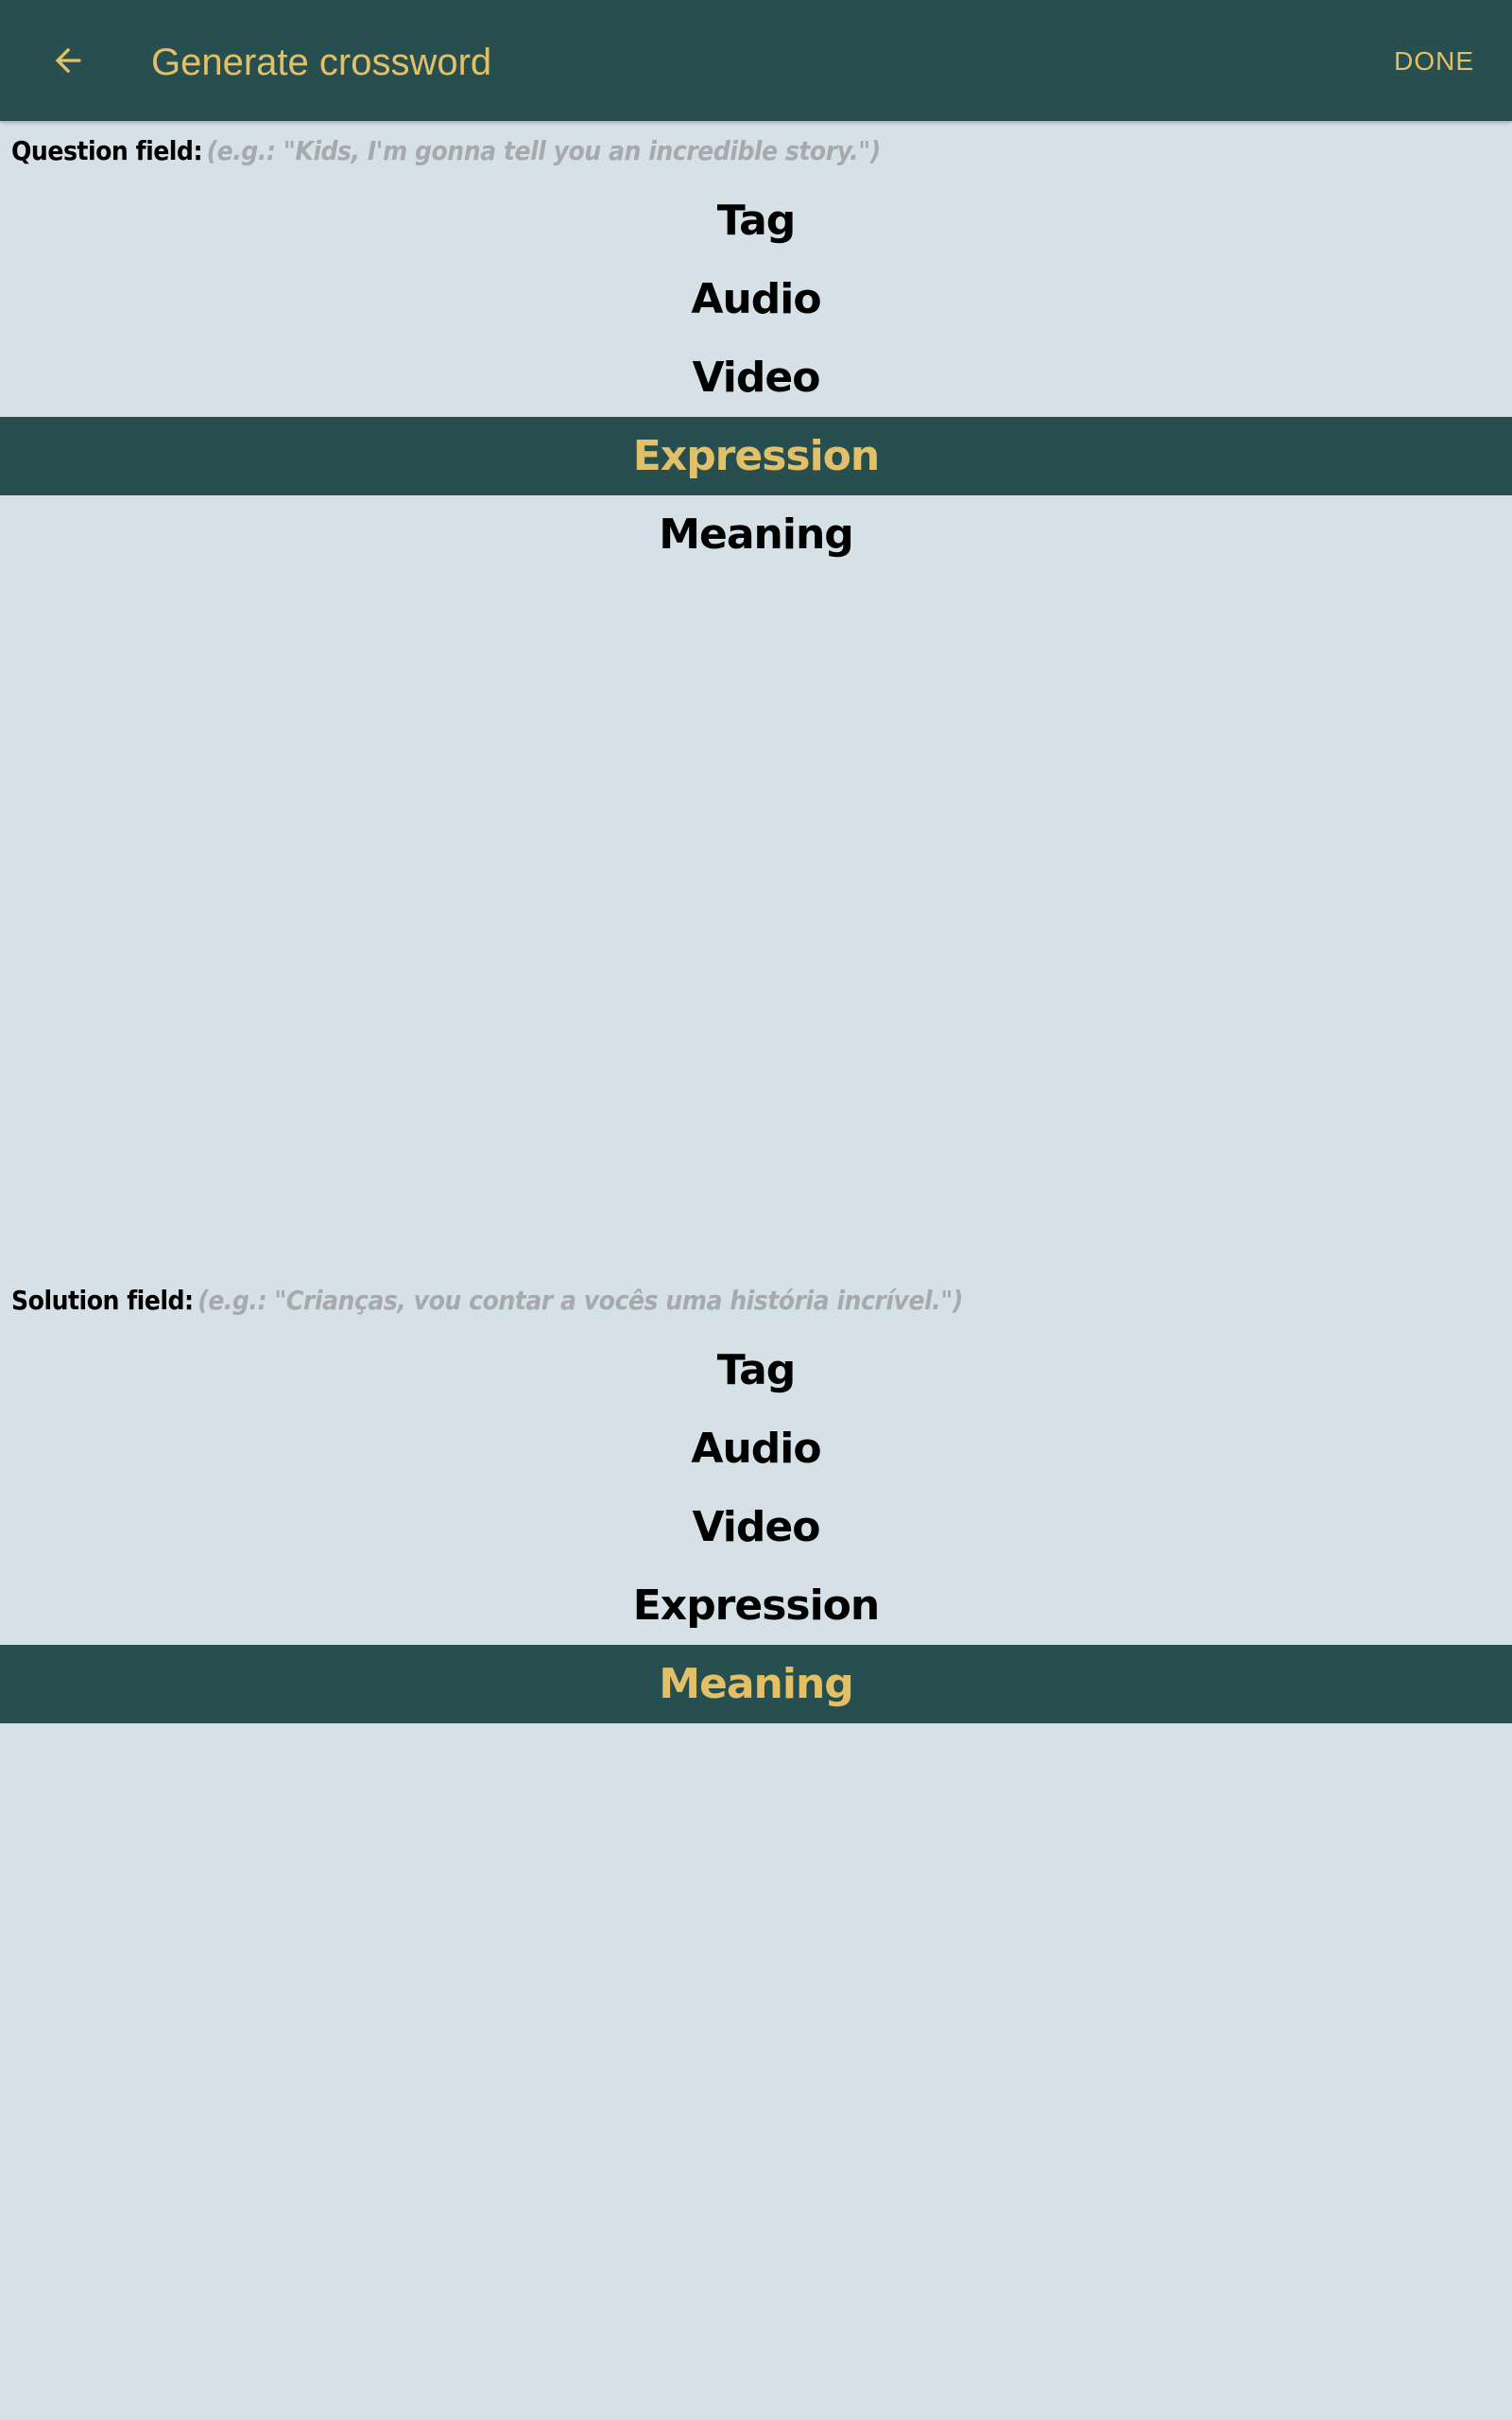  Describe the element at coordinates (756, 60) in the screenshot. I see `app-bar: Generate crossword DONE` at that location.